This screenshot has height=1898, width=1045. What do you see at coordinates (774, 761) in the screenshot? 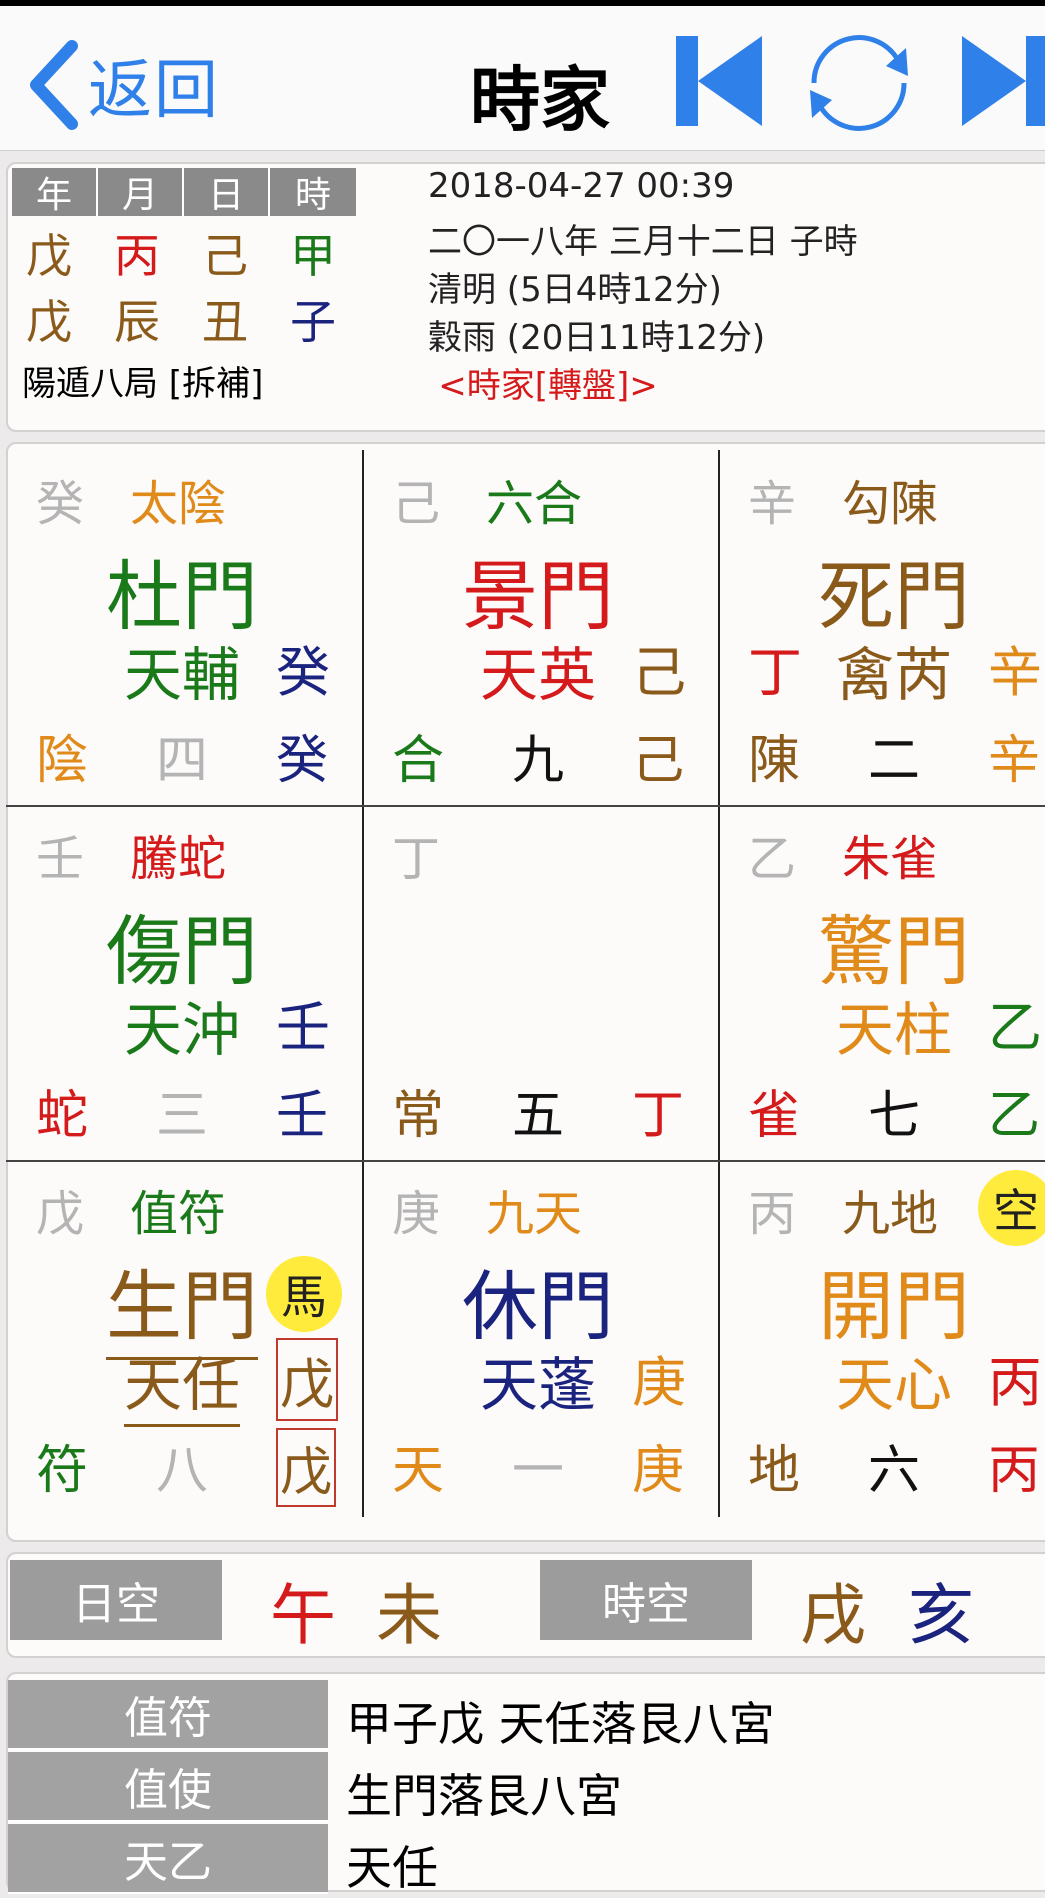
I see `deity-short: 陳` at bounding box center [774, 761].